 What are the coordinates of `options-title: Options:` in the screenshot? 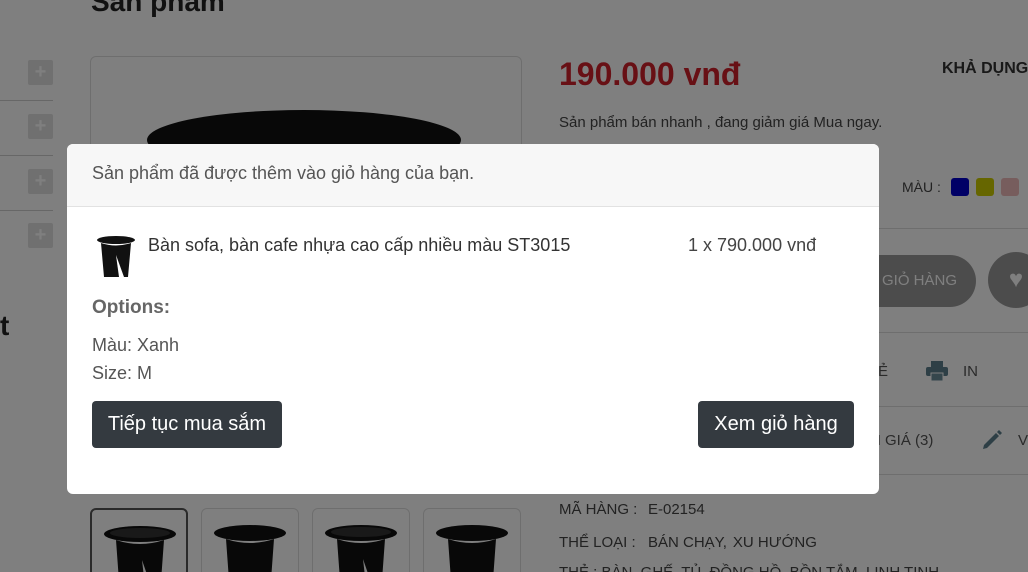 It's located at (131, 307).